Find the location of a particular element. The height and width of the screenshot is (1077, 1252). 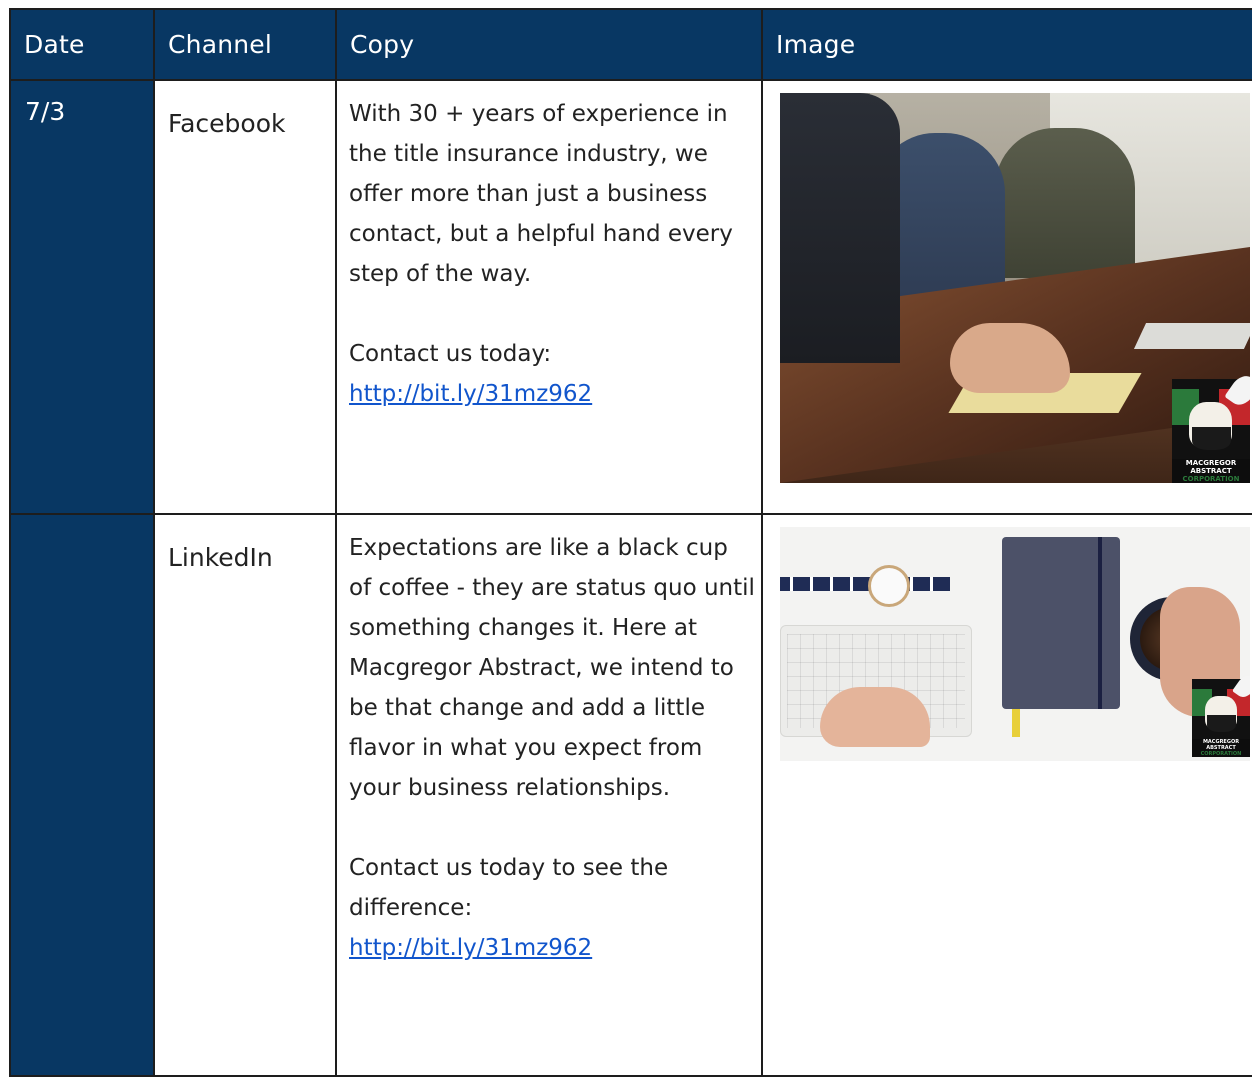

copy-cta: Contact us today: is located at coordinates (450, 354).